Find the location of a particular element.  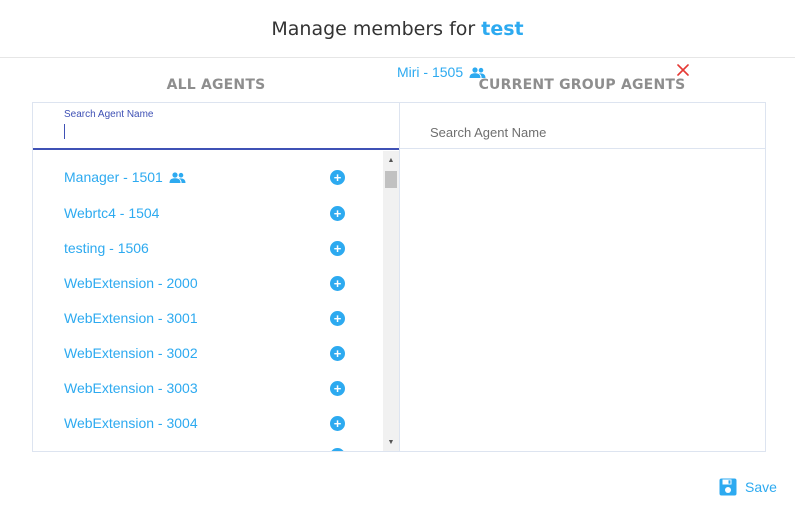

list-item: WebExtension - 2000 is located at coordinates (131, 283).